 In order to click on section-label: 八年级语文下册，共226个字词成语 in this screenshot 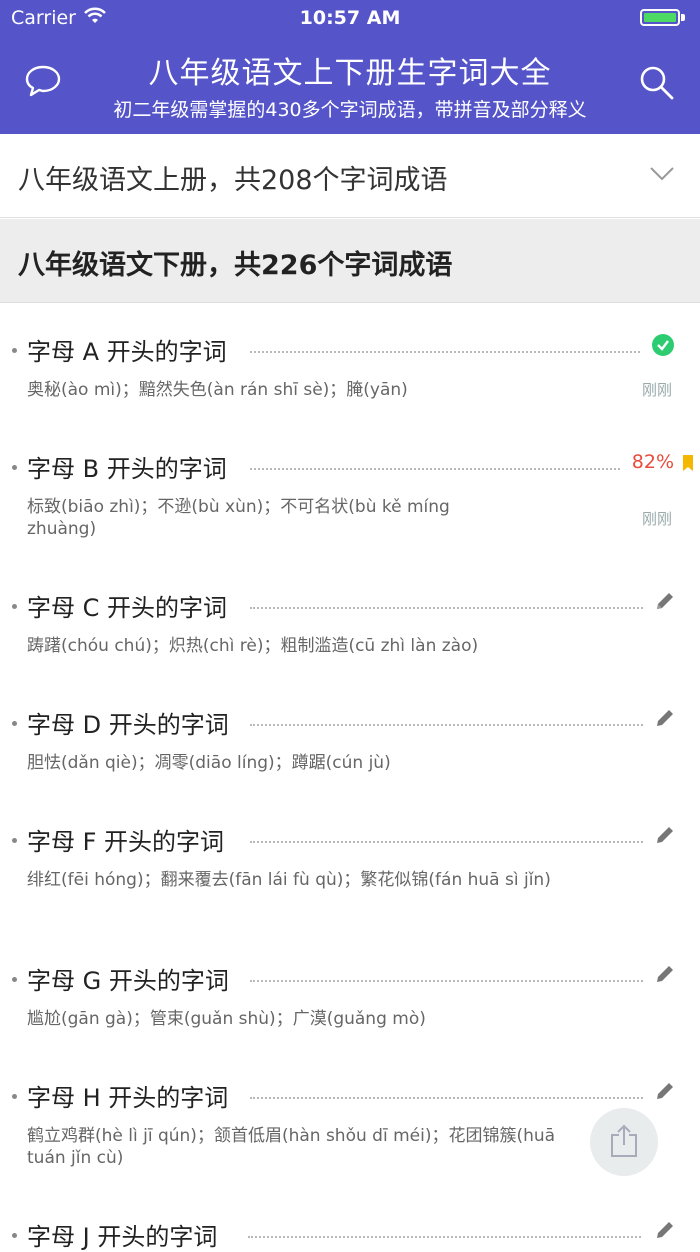, I will do `click(235, 265)`.